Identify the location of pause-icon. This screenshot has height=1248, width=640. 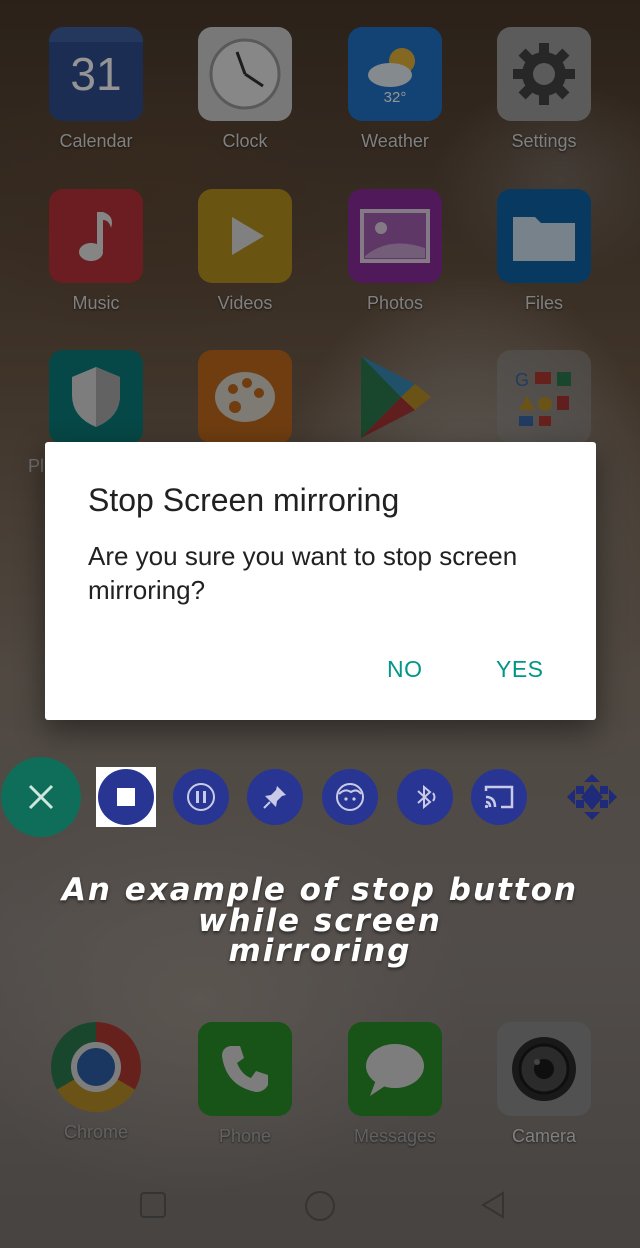
(201, 797).